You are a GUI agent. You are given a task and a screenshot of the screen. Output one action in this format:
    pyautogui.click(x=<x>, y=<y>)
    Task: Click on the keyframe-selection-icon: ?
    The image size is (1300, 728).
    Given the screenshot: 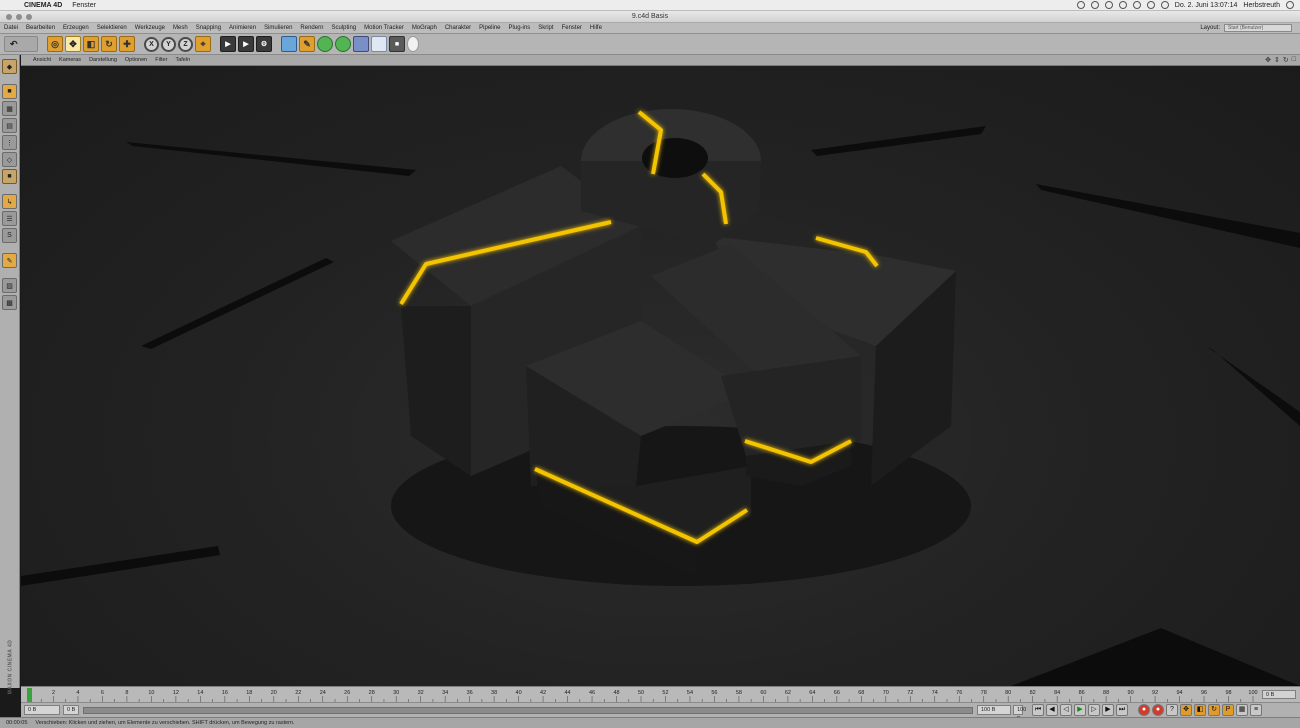 What is the action you would take?
    pyautogui.click(x=1172, y=710)
    